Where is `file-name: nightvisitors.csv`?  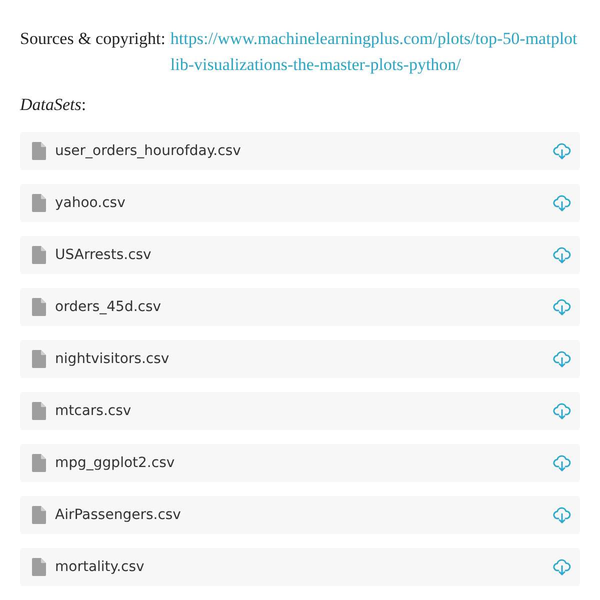 file-name: nightvisitors.csv is located at coordinates (304, 359).